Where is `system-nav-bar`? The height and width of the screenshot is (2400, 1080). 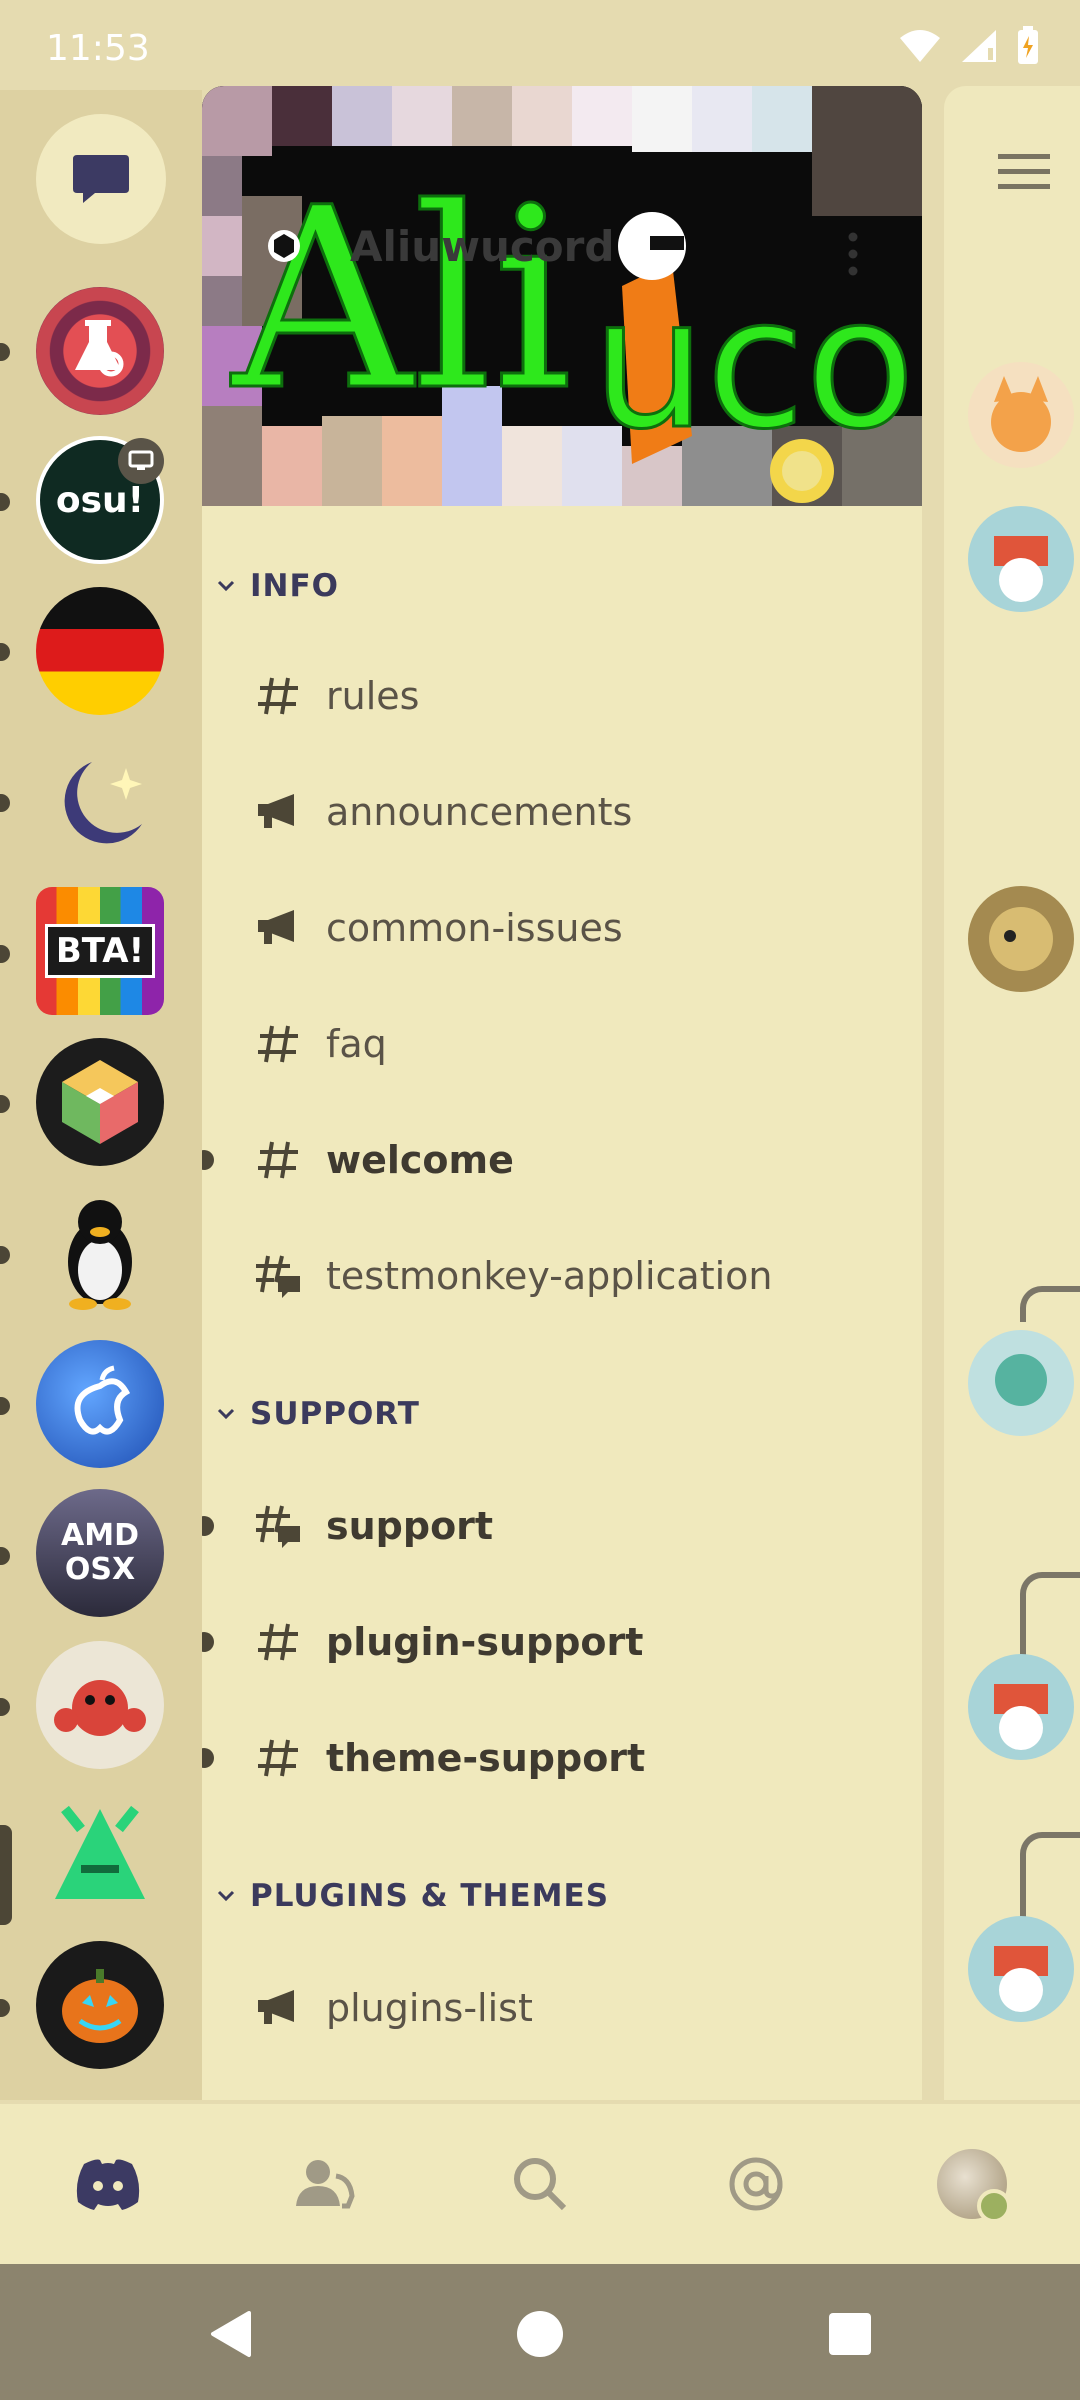
system-nav-bar is located at coordinates (540, 2332).